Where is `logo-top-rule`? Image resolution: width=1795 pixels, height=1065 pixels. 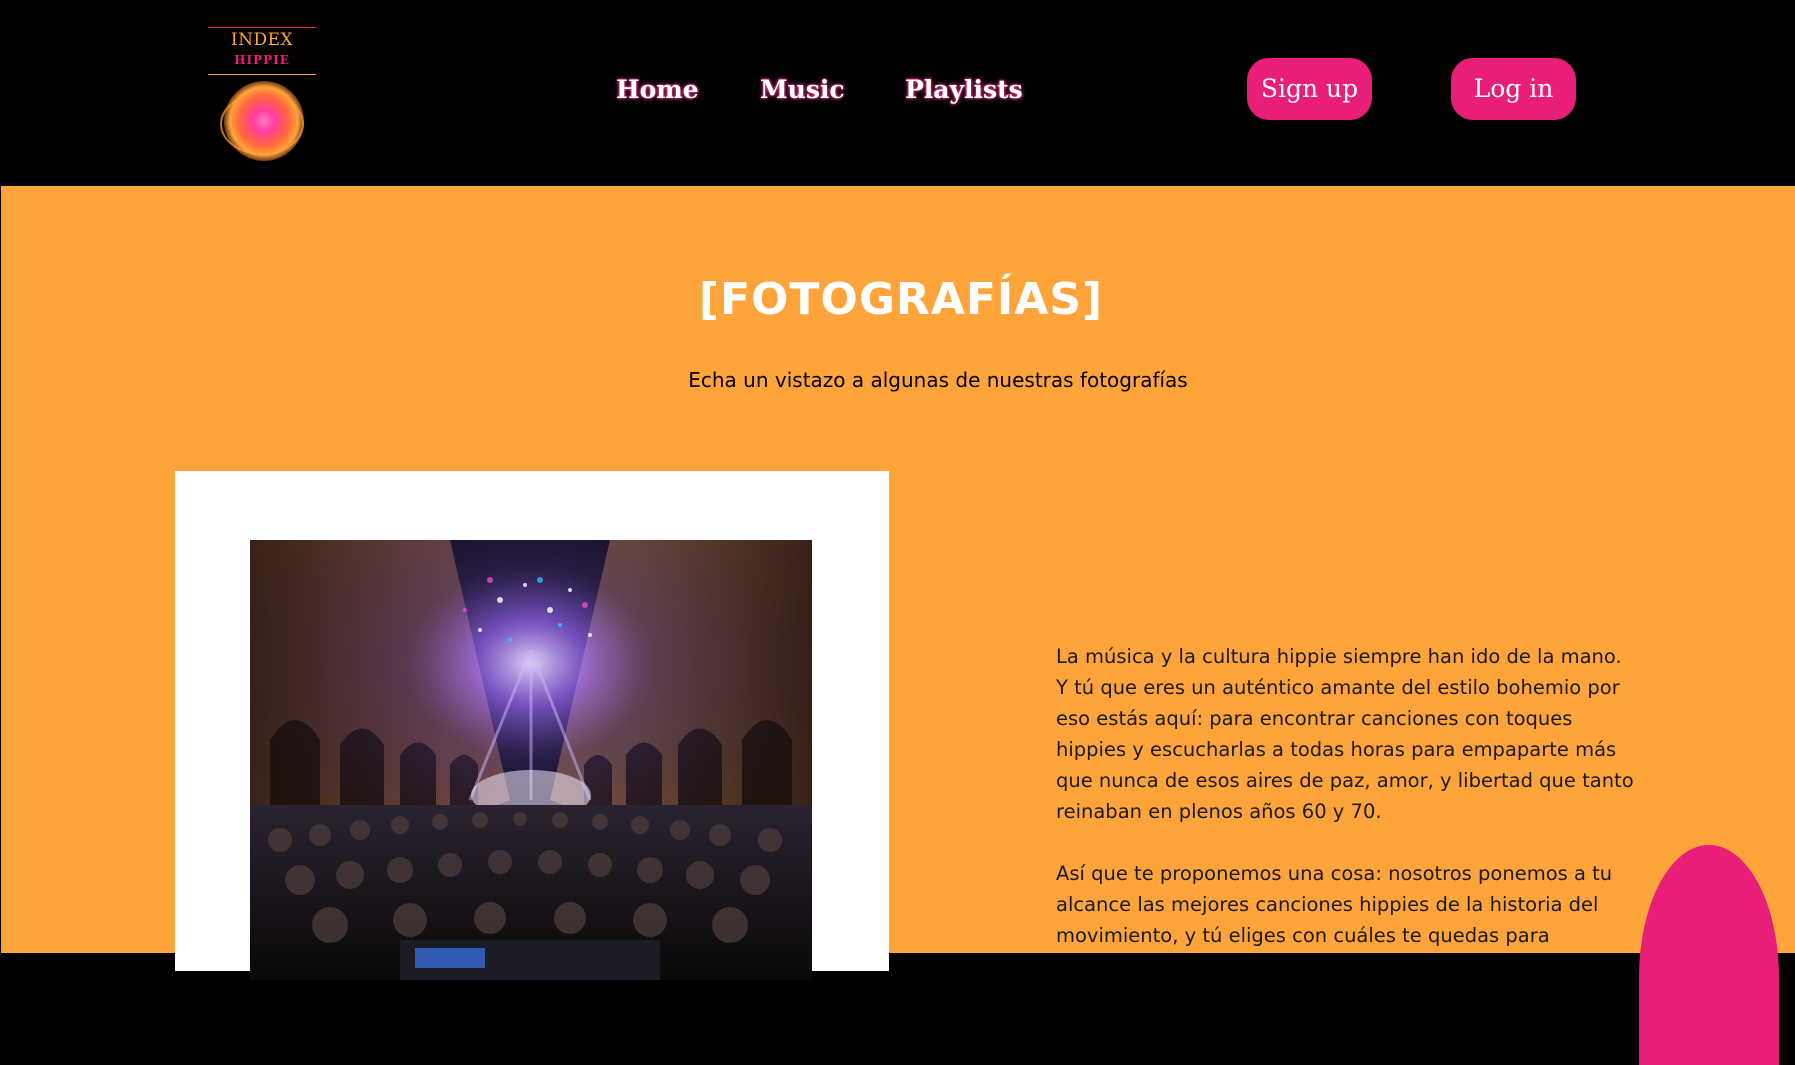 logo-top-rule is located at coordinates (262, 27).